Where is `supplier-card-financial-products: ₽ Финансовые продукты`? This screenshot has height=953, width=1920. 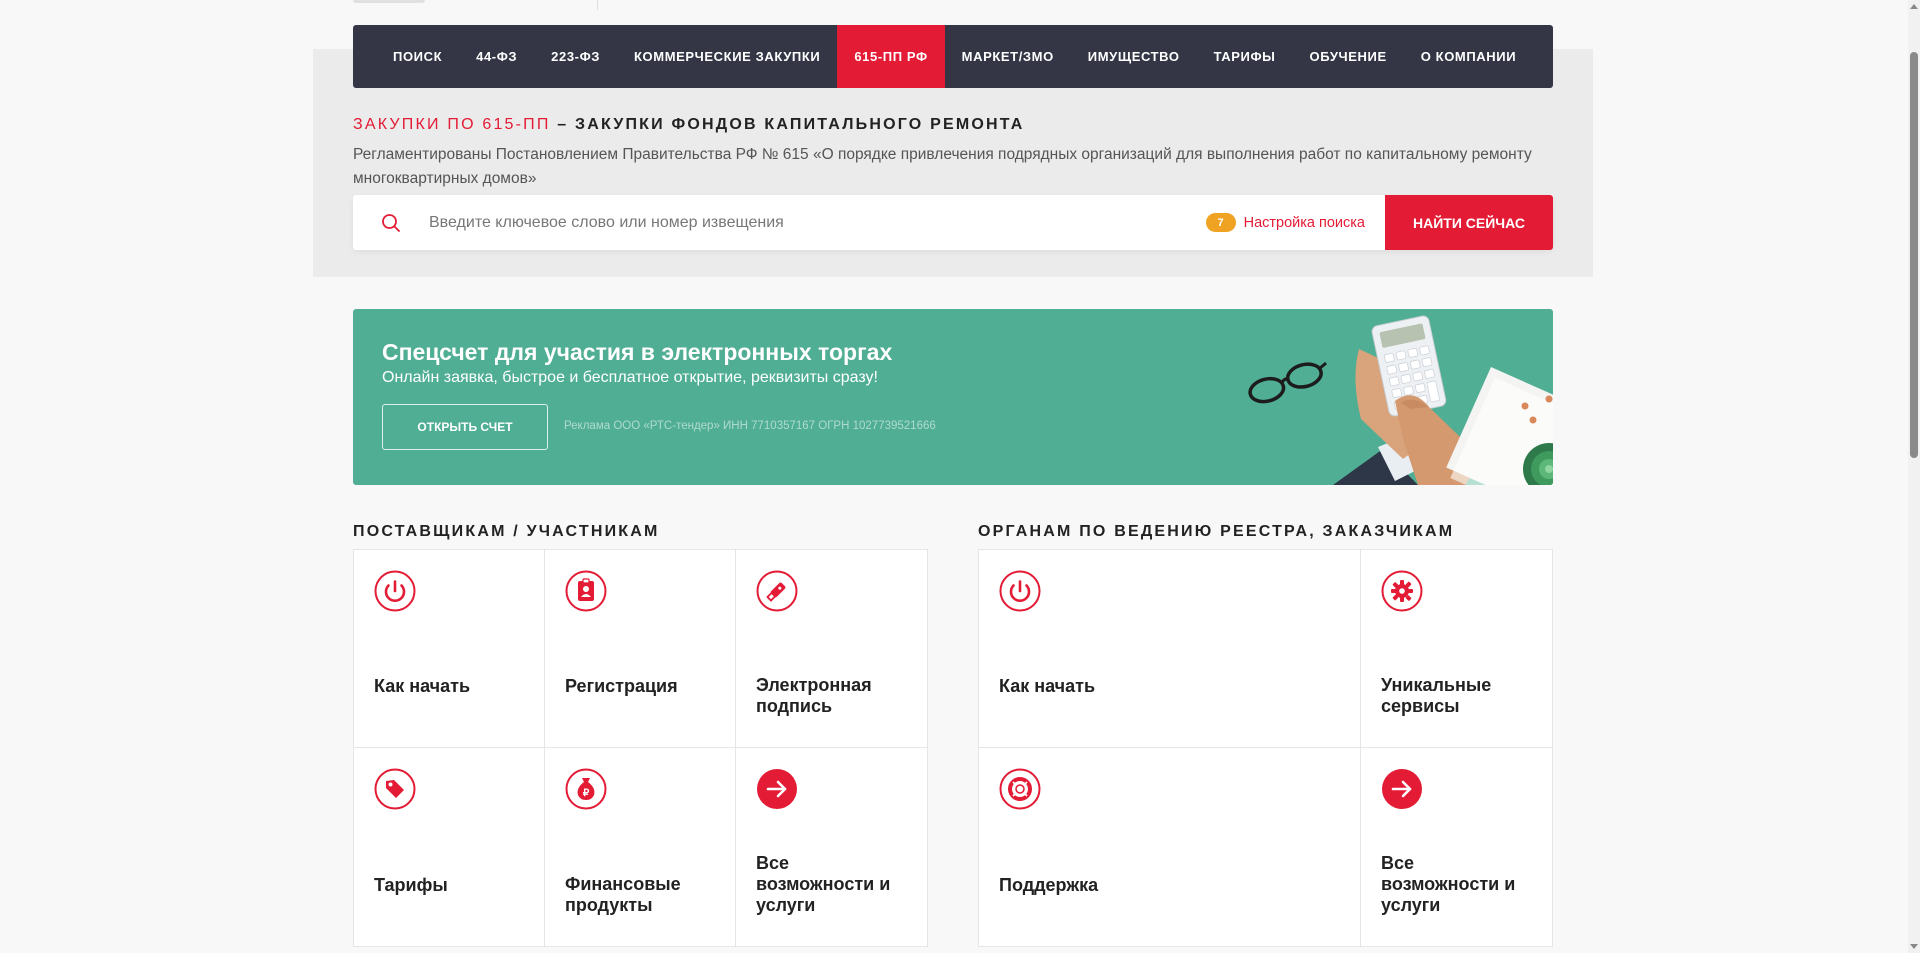
supplier-card-financial-products: ₽ Финансовые продукты is located at coordinates (640, 847).